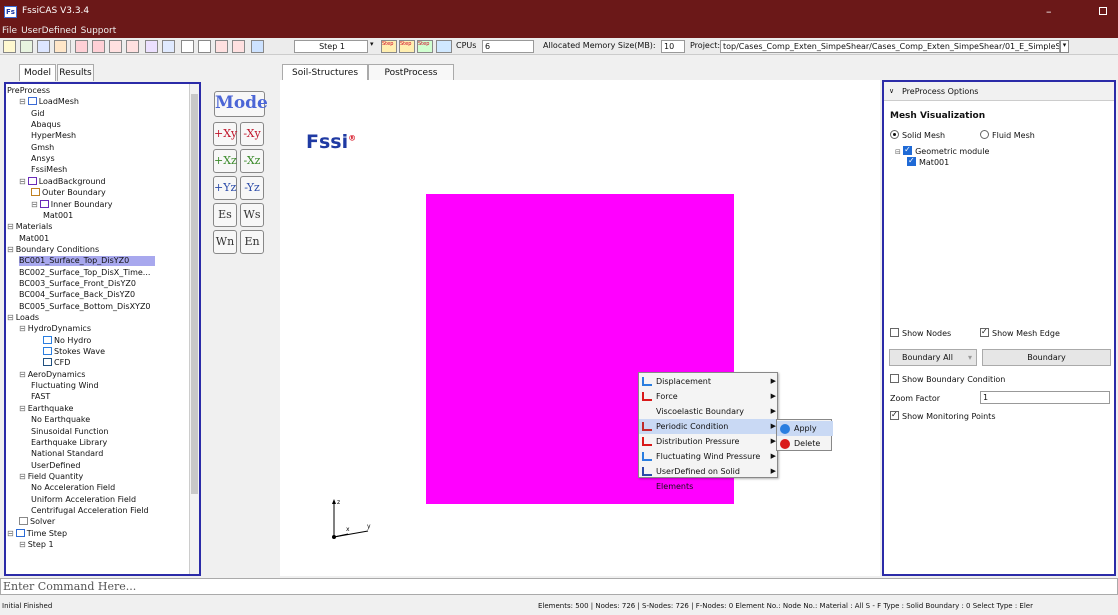  I want to click on mat001-item: Mat001, so click(928, 161).